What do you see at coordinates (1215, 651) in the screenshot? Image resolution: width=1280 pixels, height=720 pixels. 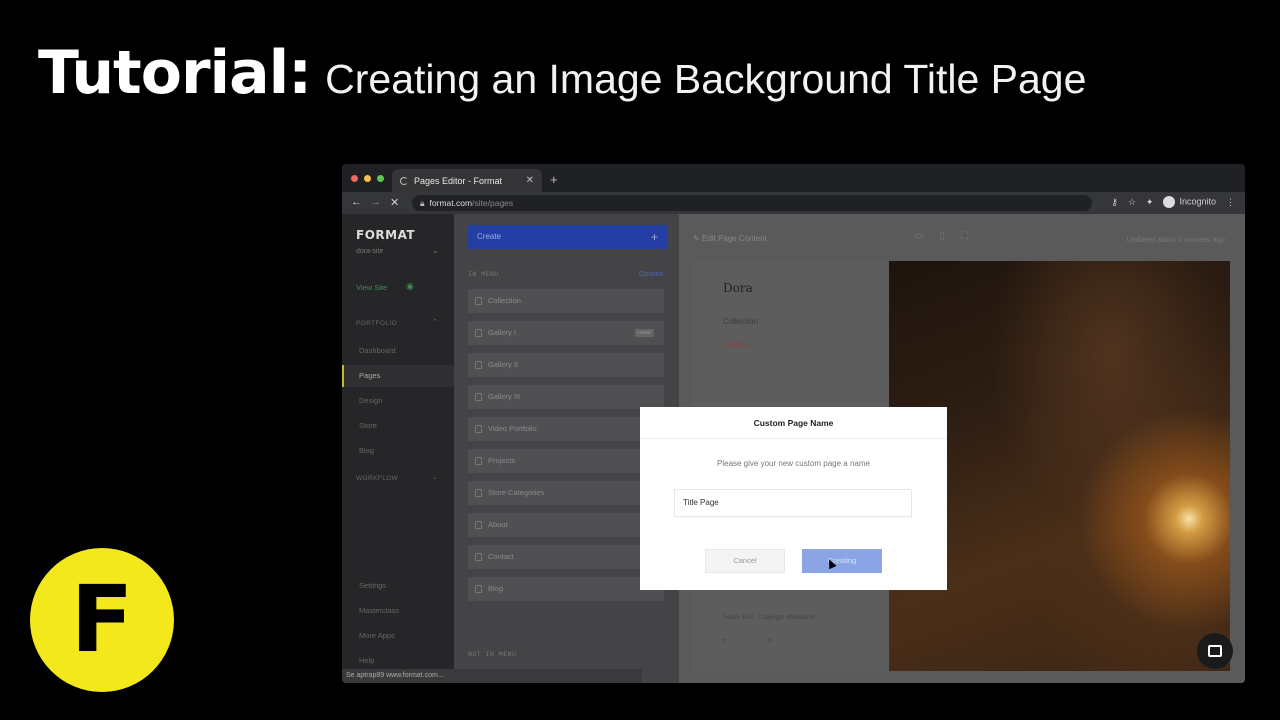 I see `chat-button` at bounding box center [1215, 651].